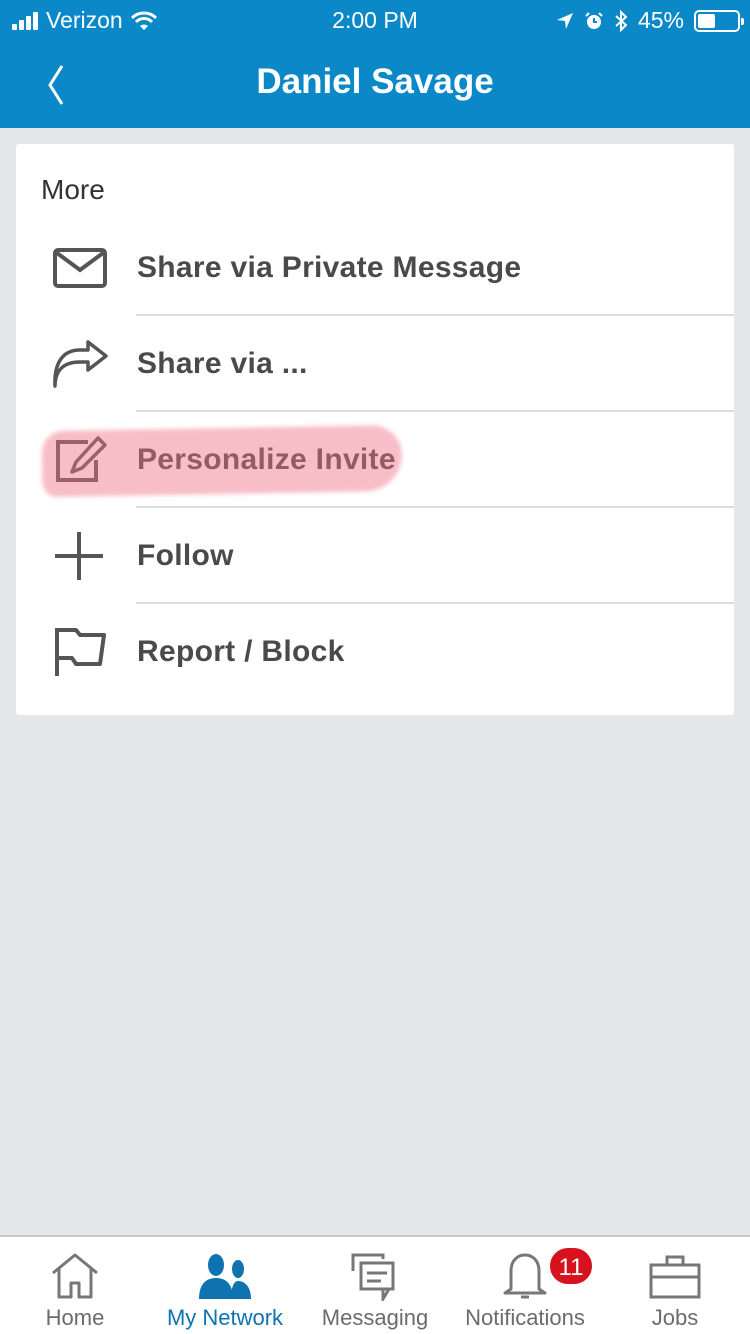 The width and height of the screenshot is (750, 1334). I want to click on tab-jobs: Jobs, so click(675, 1285).